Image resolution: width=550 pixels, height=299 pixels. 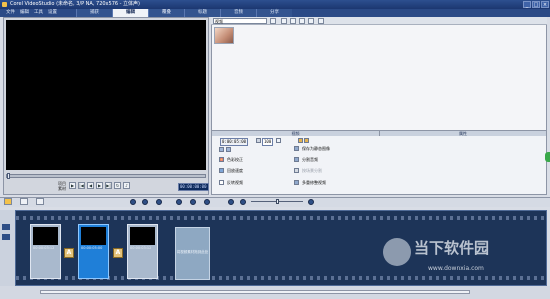 What do you see at coordinates (224, 35) in the screenshot?
I see `portrait-thumbnail-icon` at bounding box center [224, 35].